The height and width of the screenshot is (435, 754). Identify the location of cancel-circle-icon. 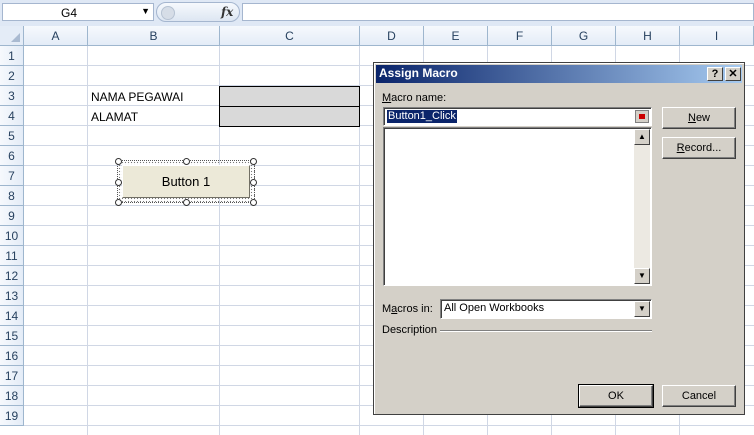
(168, 13).